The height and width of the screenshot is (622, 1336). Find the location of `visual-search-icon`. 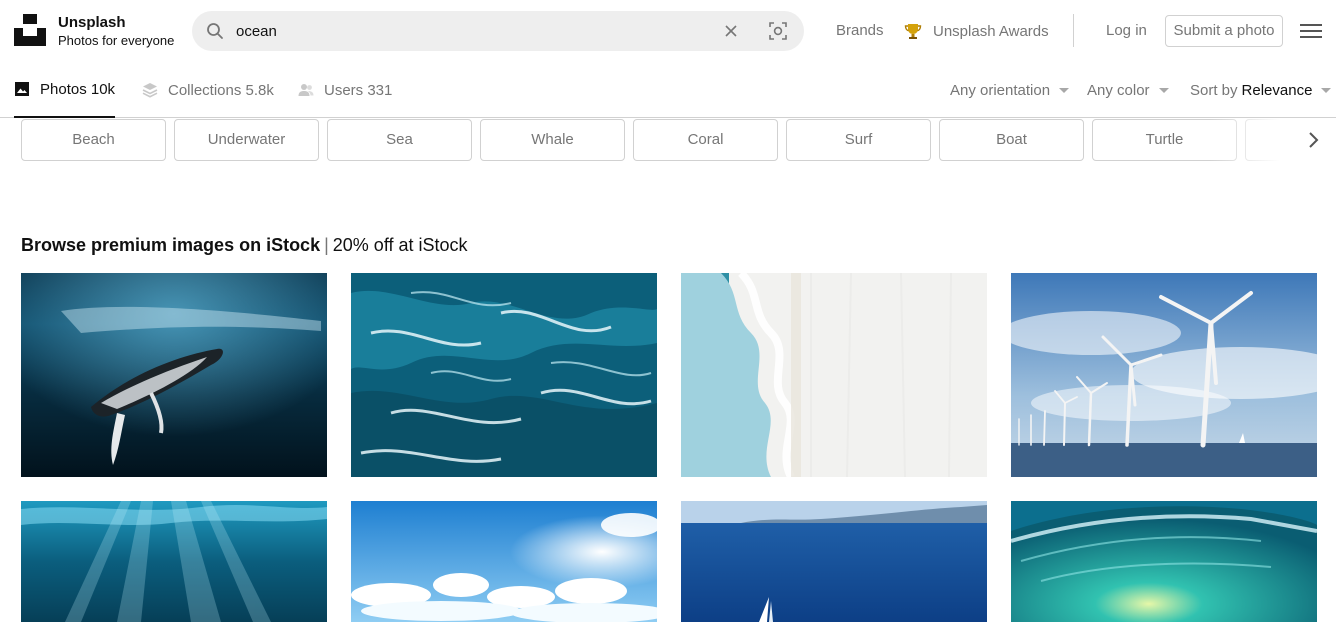

visual-search-icon is located at coordinates (778, 31).